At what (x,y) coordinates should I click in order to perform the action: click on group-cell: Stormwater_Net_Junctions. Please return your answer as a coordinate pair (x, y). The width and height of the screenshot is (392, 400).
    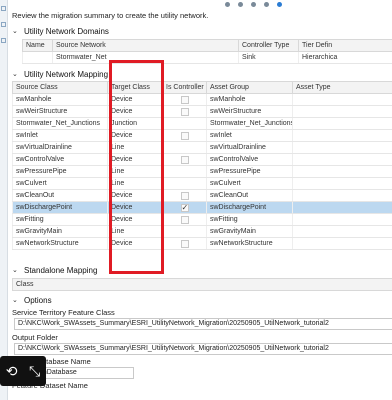
    Looking at the image, I should click on (249, 123).